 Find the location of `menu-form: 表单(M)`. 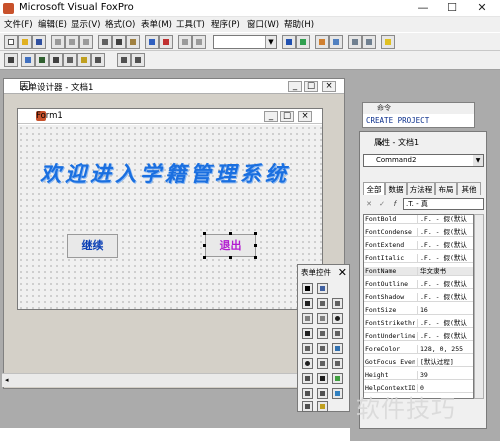

menu-form: 表单(M) is located at coordinates (156, 24).